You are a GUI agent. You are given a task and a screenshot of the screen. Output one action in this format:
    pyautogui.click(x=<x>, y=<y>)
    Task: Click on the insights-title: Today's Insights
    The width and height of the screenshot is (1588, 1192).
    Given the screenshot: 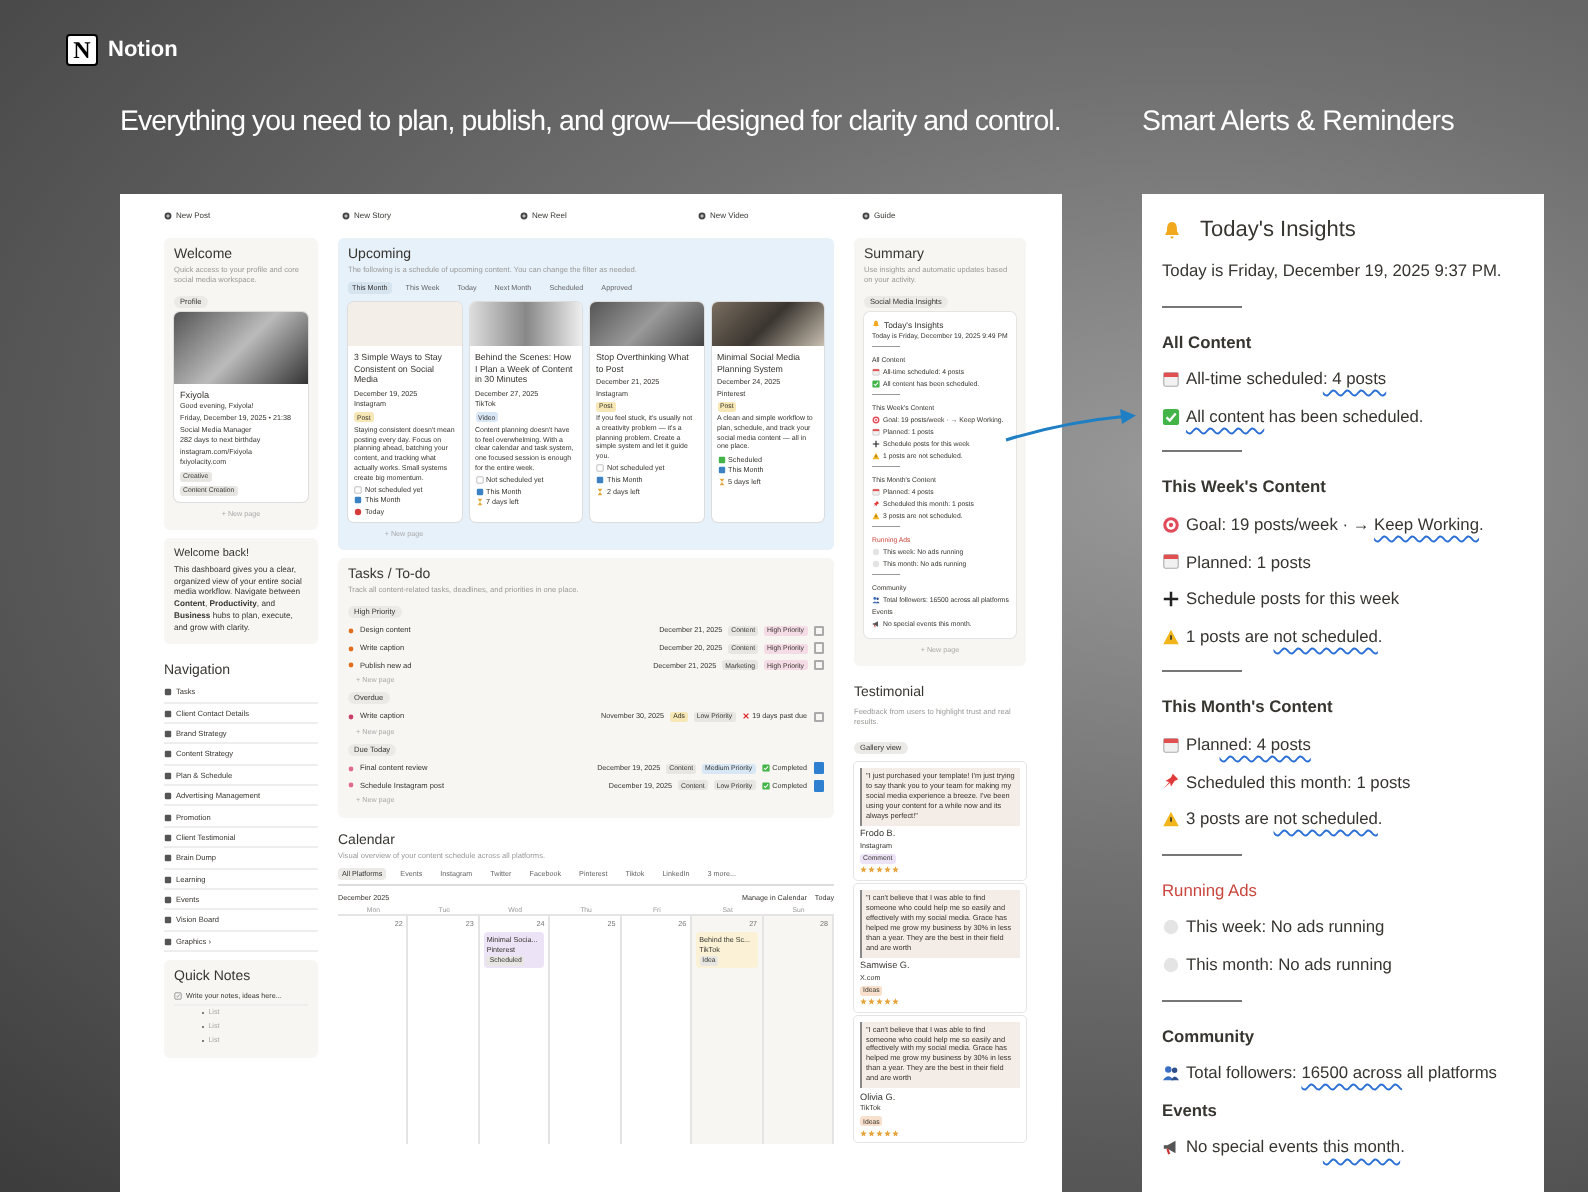 What is the action you would take?
    pyautogui.click(x=1278, y=230)
    